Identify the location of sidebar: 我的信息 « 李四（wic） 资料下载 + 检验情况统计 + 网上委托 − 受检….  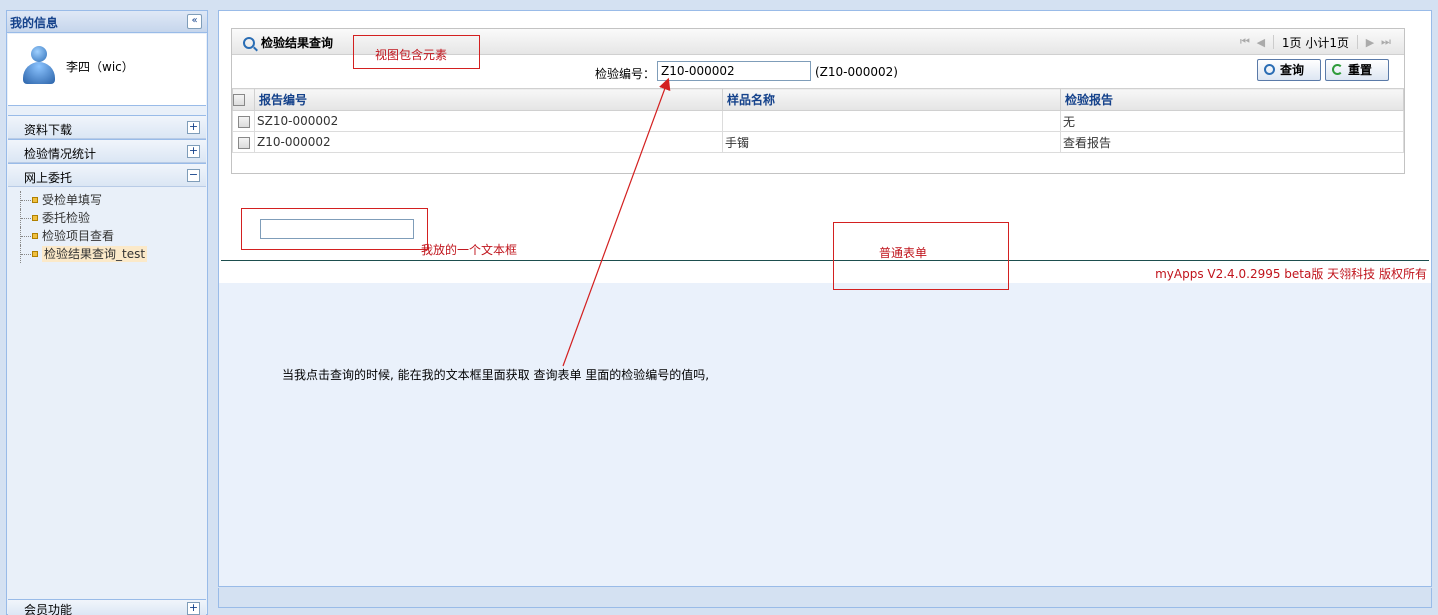
(107, 312).